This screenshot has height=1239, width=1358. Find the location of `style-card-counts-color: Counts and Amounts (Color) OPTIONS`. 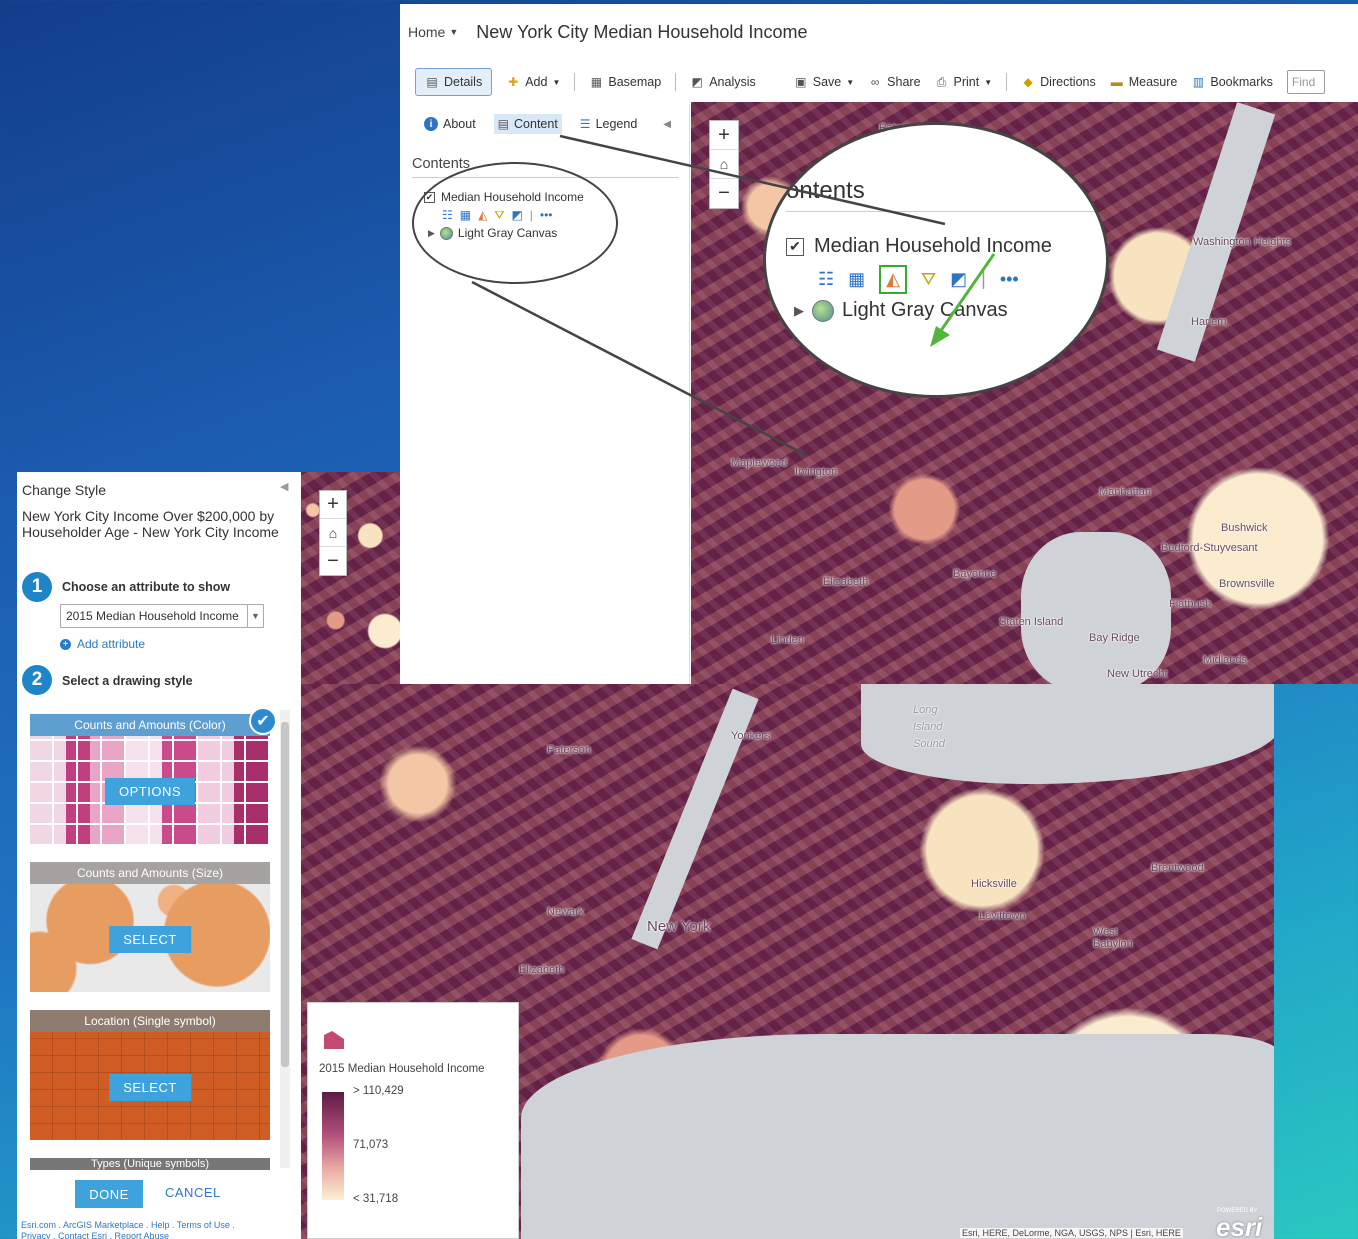

style-card-counts-color: Counts and Amounts (Color) OPTIONS is located at coordinates (150, 779).